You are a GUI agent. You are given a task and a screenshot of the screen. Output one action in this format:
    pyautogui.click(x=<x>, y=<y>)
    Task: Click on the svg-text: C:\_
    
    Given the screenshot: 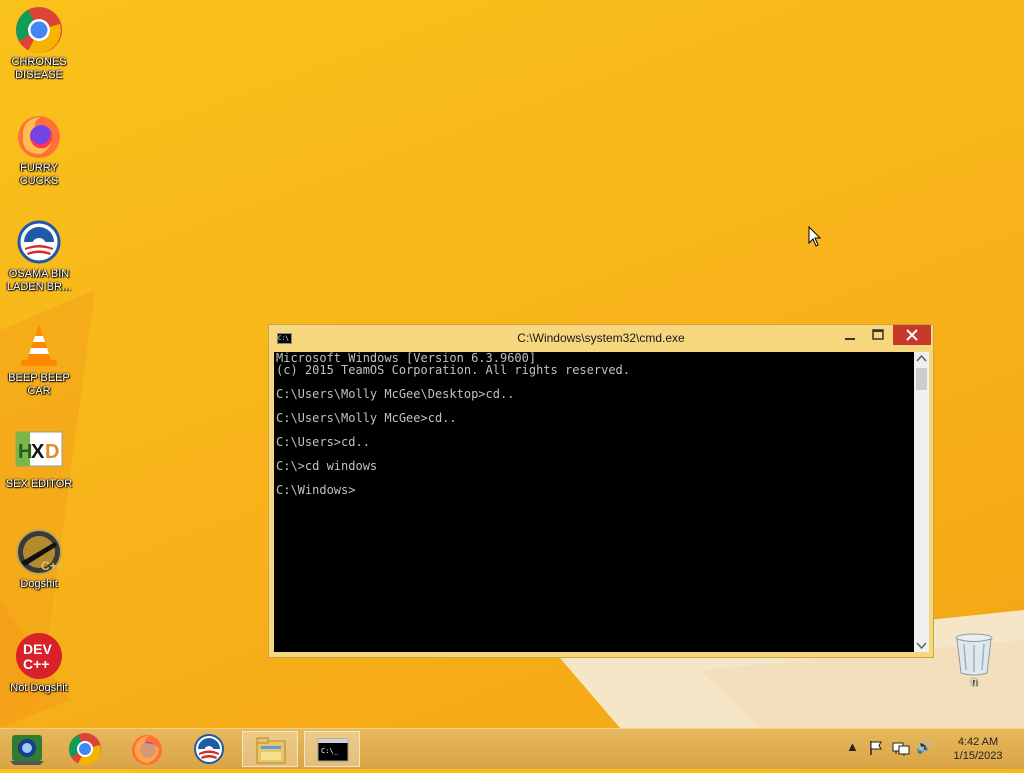 What is the action you would take?
    pyautogui.click(x=330, y=751)
    